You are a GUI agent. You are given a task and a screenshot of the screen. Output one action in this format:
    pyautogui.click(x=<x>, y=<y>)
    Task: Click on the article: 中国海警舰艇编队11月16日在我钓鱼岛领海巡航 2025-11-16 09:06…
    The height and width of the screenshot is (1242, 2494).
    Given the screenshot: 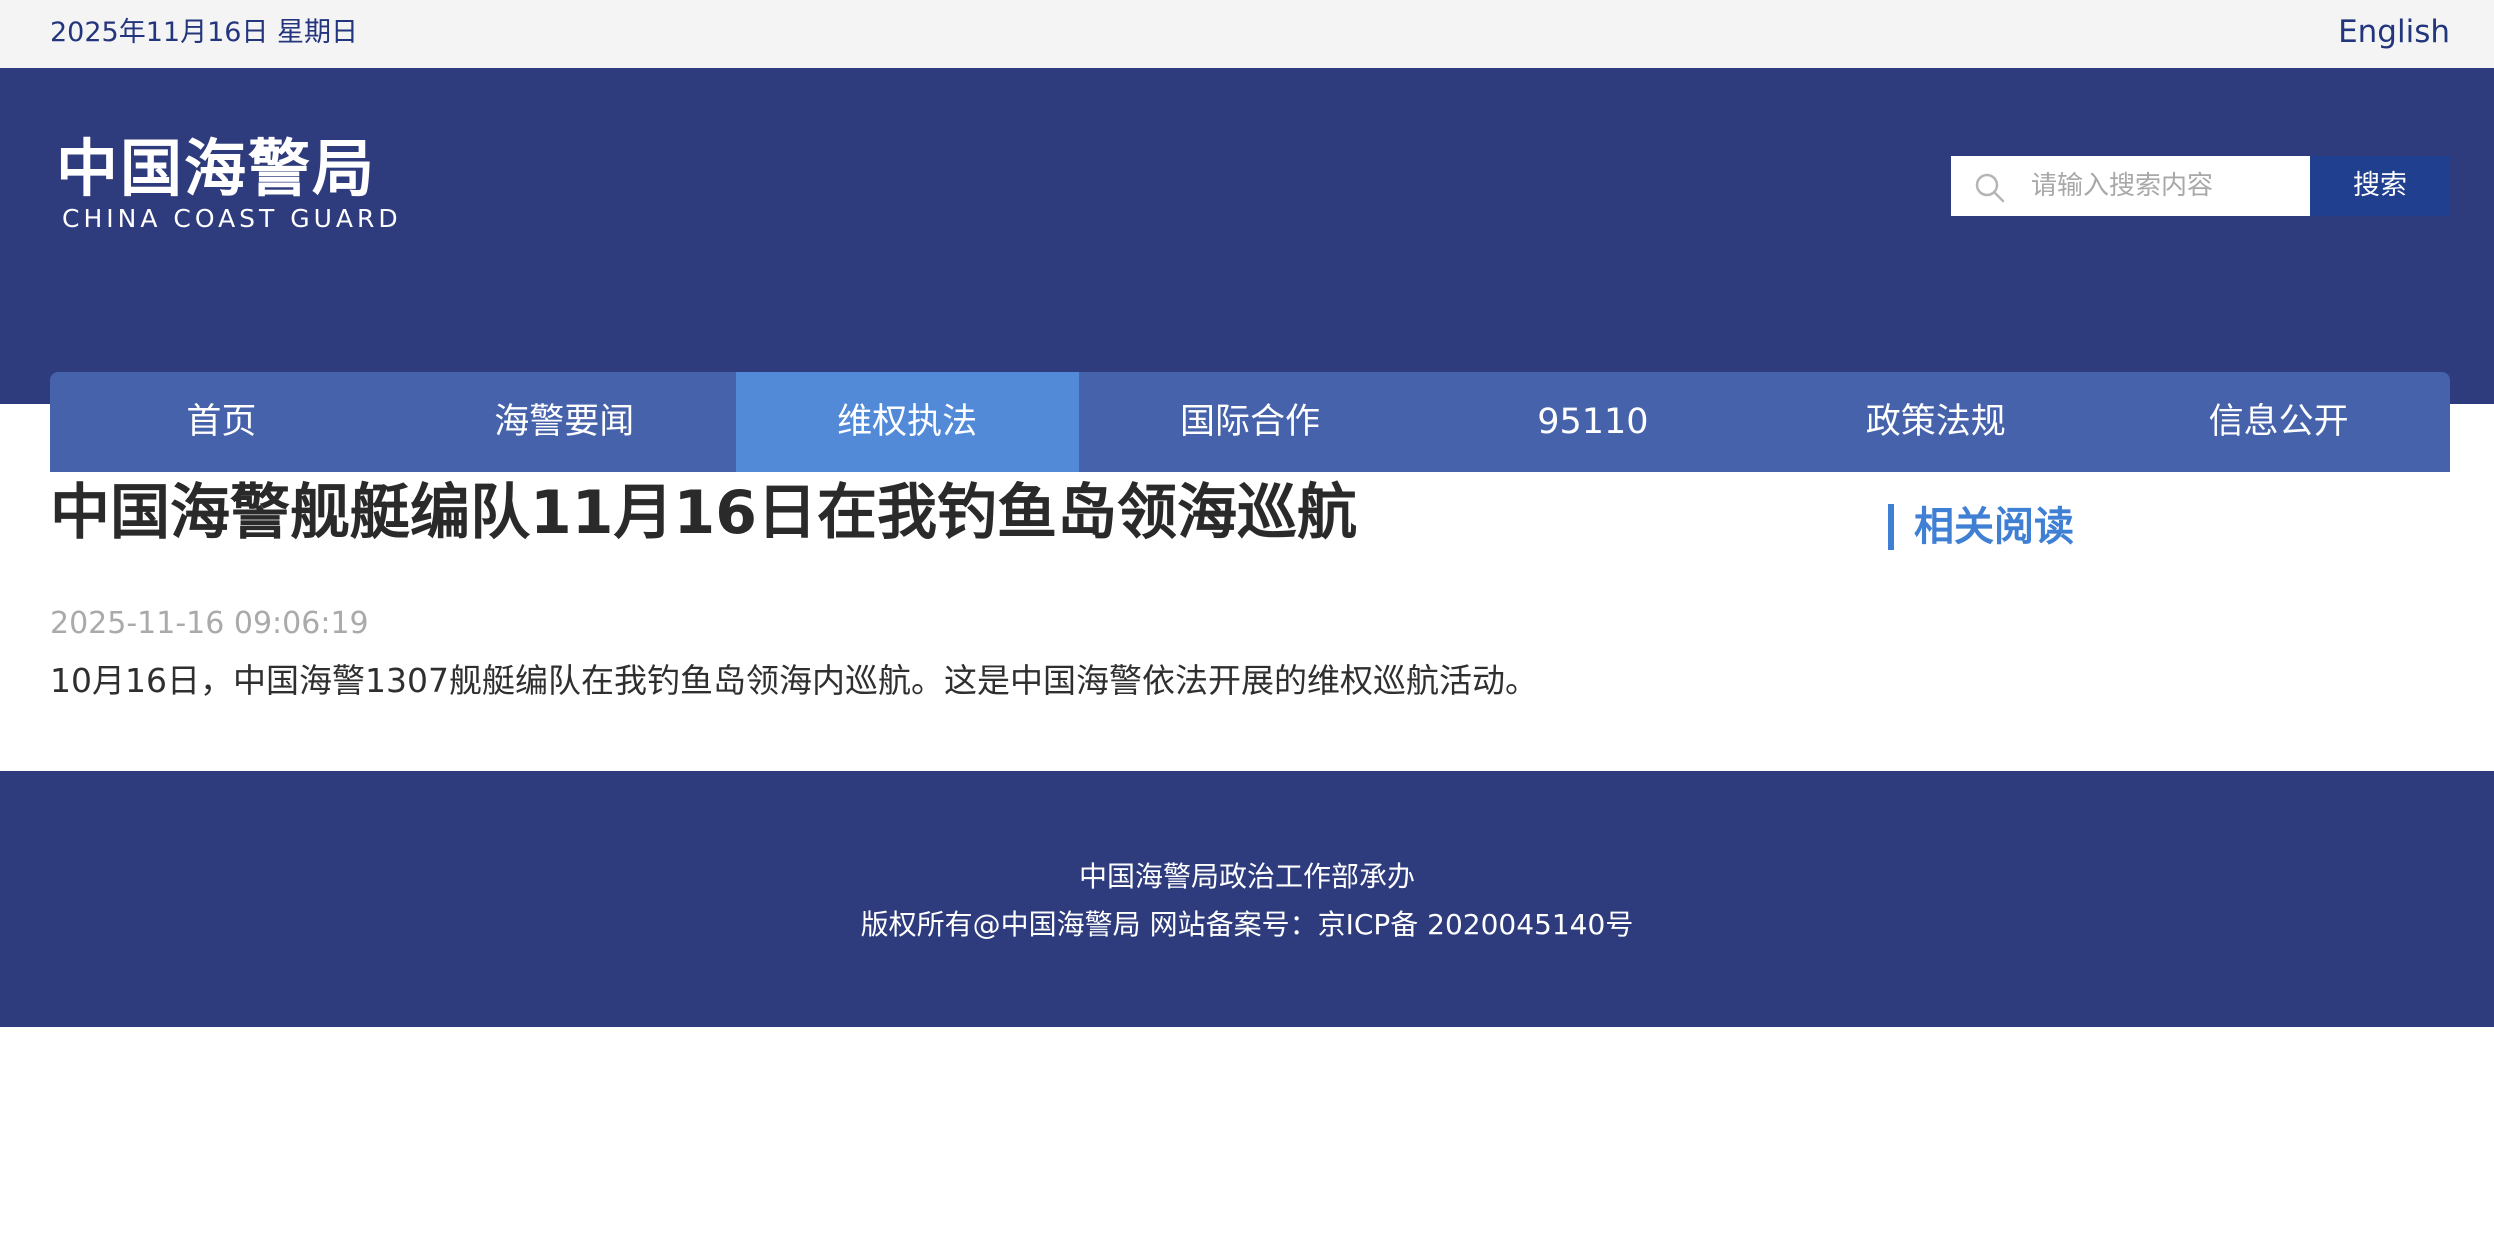 What is the action you would take?
    pyautogui.click(x=925, y=585)
    